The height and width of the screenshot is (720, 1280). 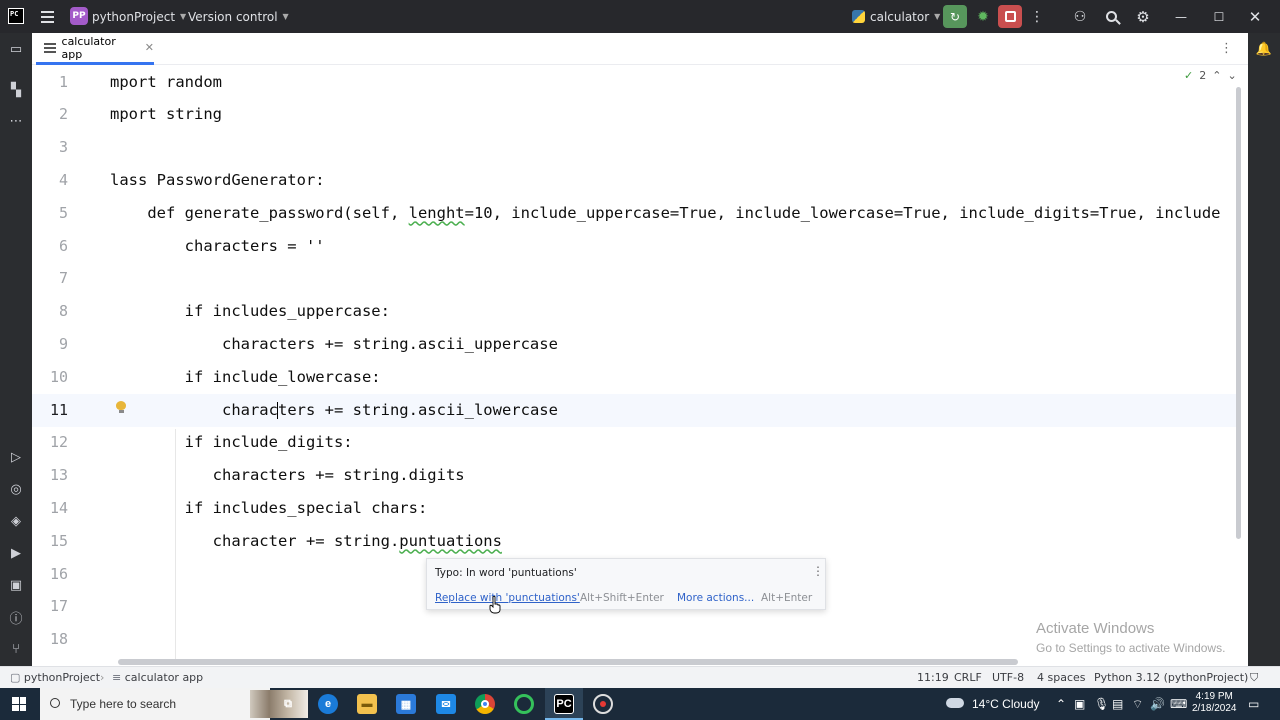 What do you see at coordinates (259, 212) in the screenshot?
I see `code-segment: def generate_password(self,` at bounding box center [259, 212].